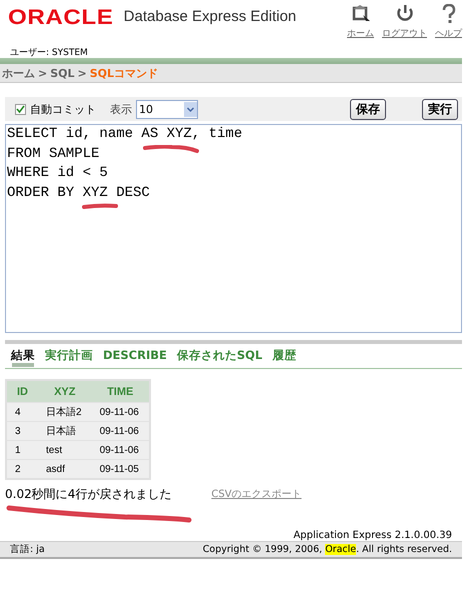 The width and height of the screenshot is (473, 594). I want to click on language-label: 言語: ja, so click(27, 549).